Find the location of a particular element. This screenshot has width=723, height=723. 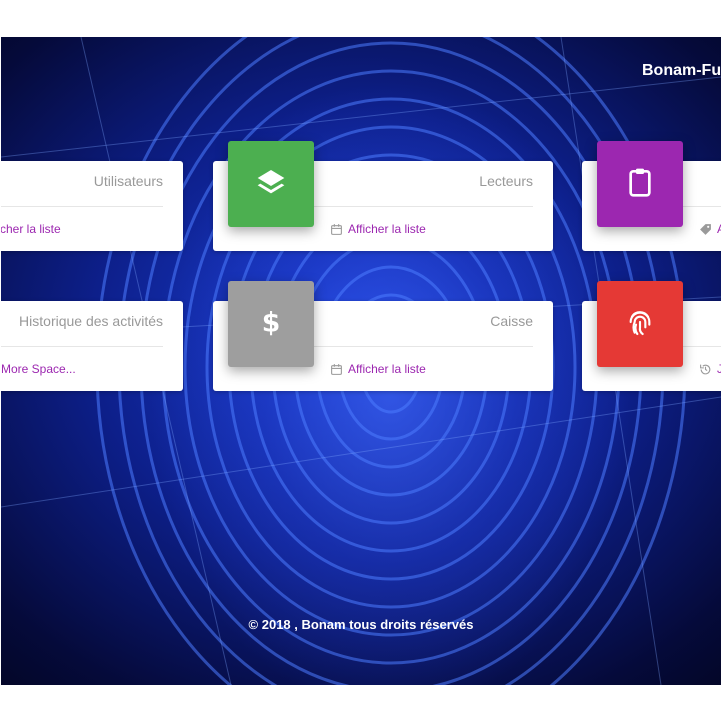

tag-icon is located at coordinates (705, 229).